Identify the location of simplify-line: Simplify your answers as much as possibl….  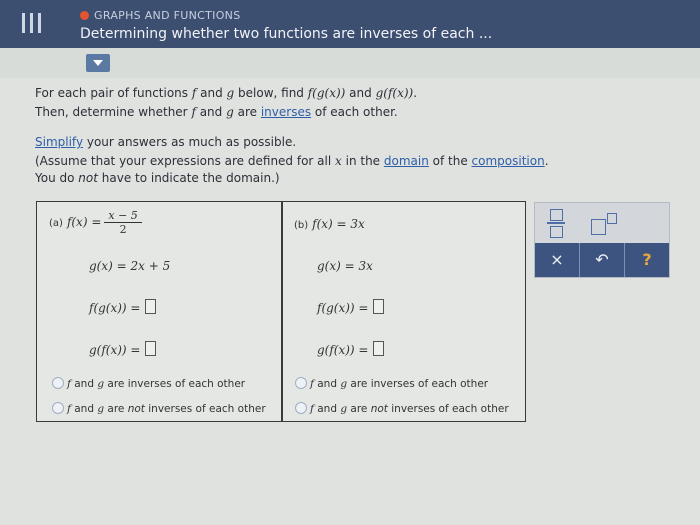
(166, 142).